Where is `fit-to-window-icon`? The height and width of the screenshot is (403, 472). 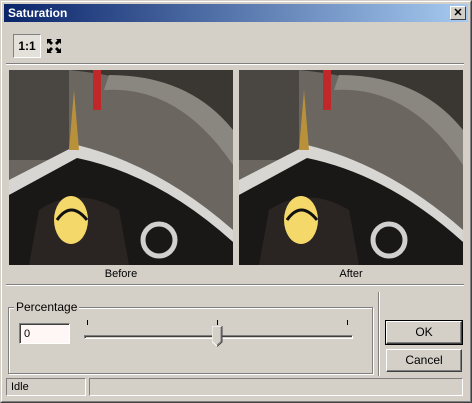
fit-to-window-icon is located at coordinates (54, 46).